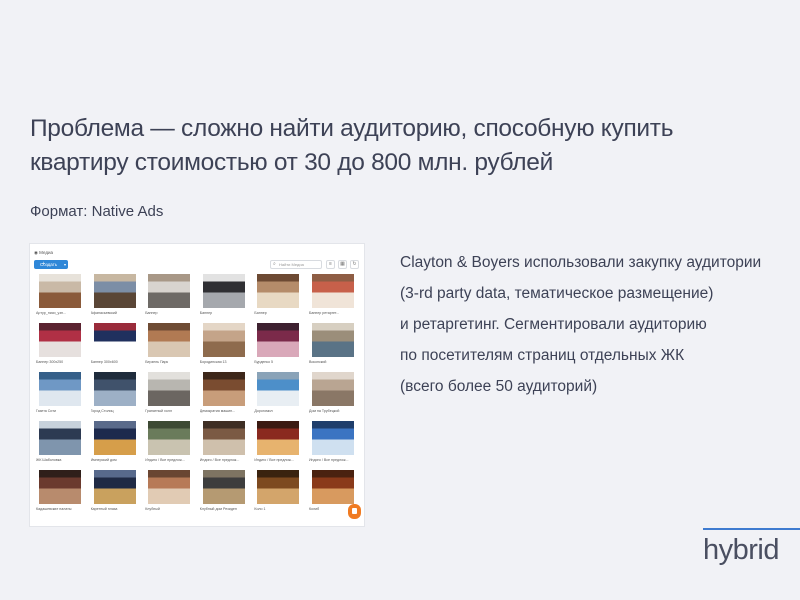 Image resolution: width=800 pixels, height=600 pixels. What do you see at coordinates (46, 411) in the screenshot?
I see `media-caption: Газета Сити` at bounding box center [46, 411].